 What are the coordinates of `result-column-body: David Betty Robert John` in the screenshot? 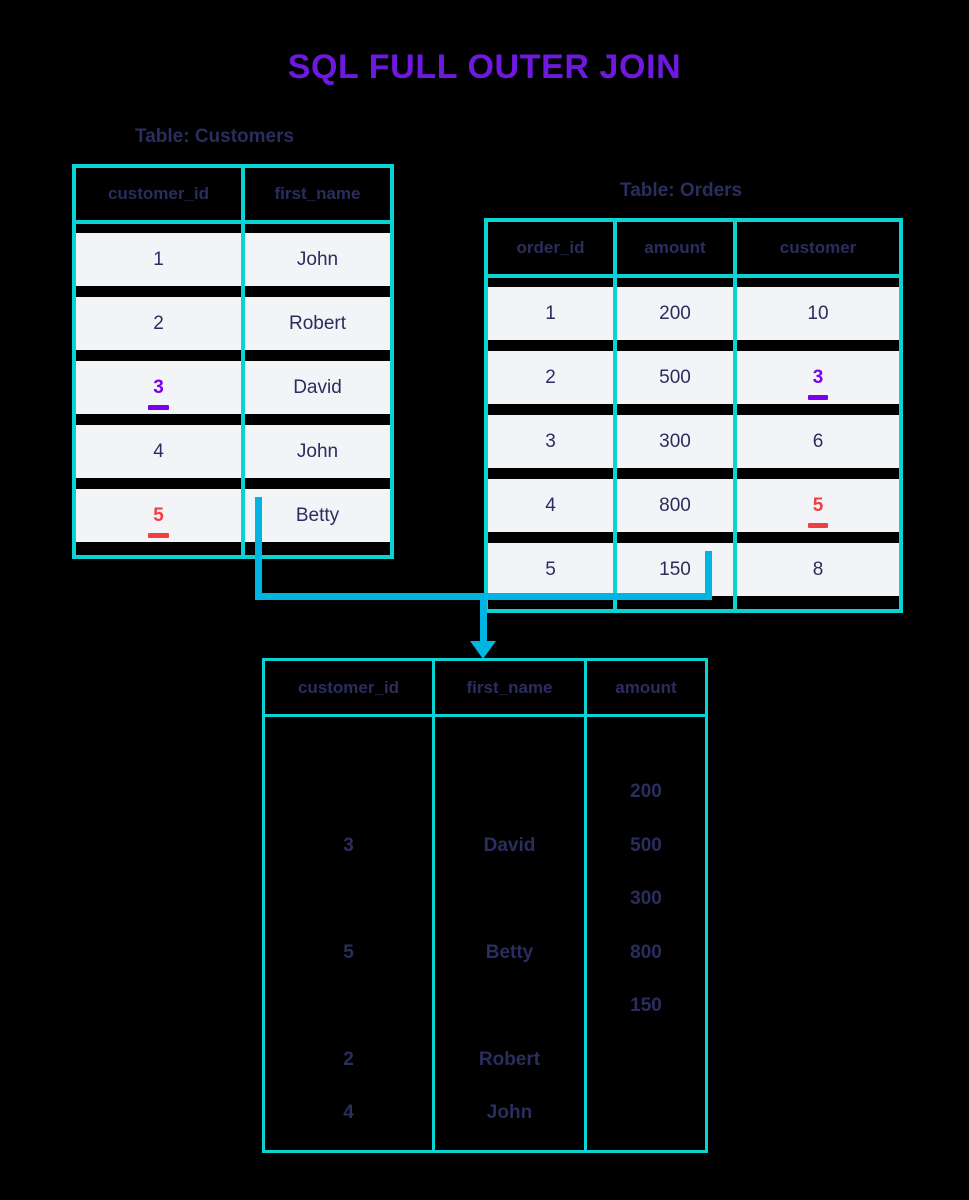 It's located at (509, 932).